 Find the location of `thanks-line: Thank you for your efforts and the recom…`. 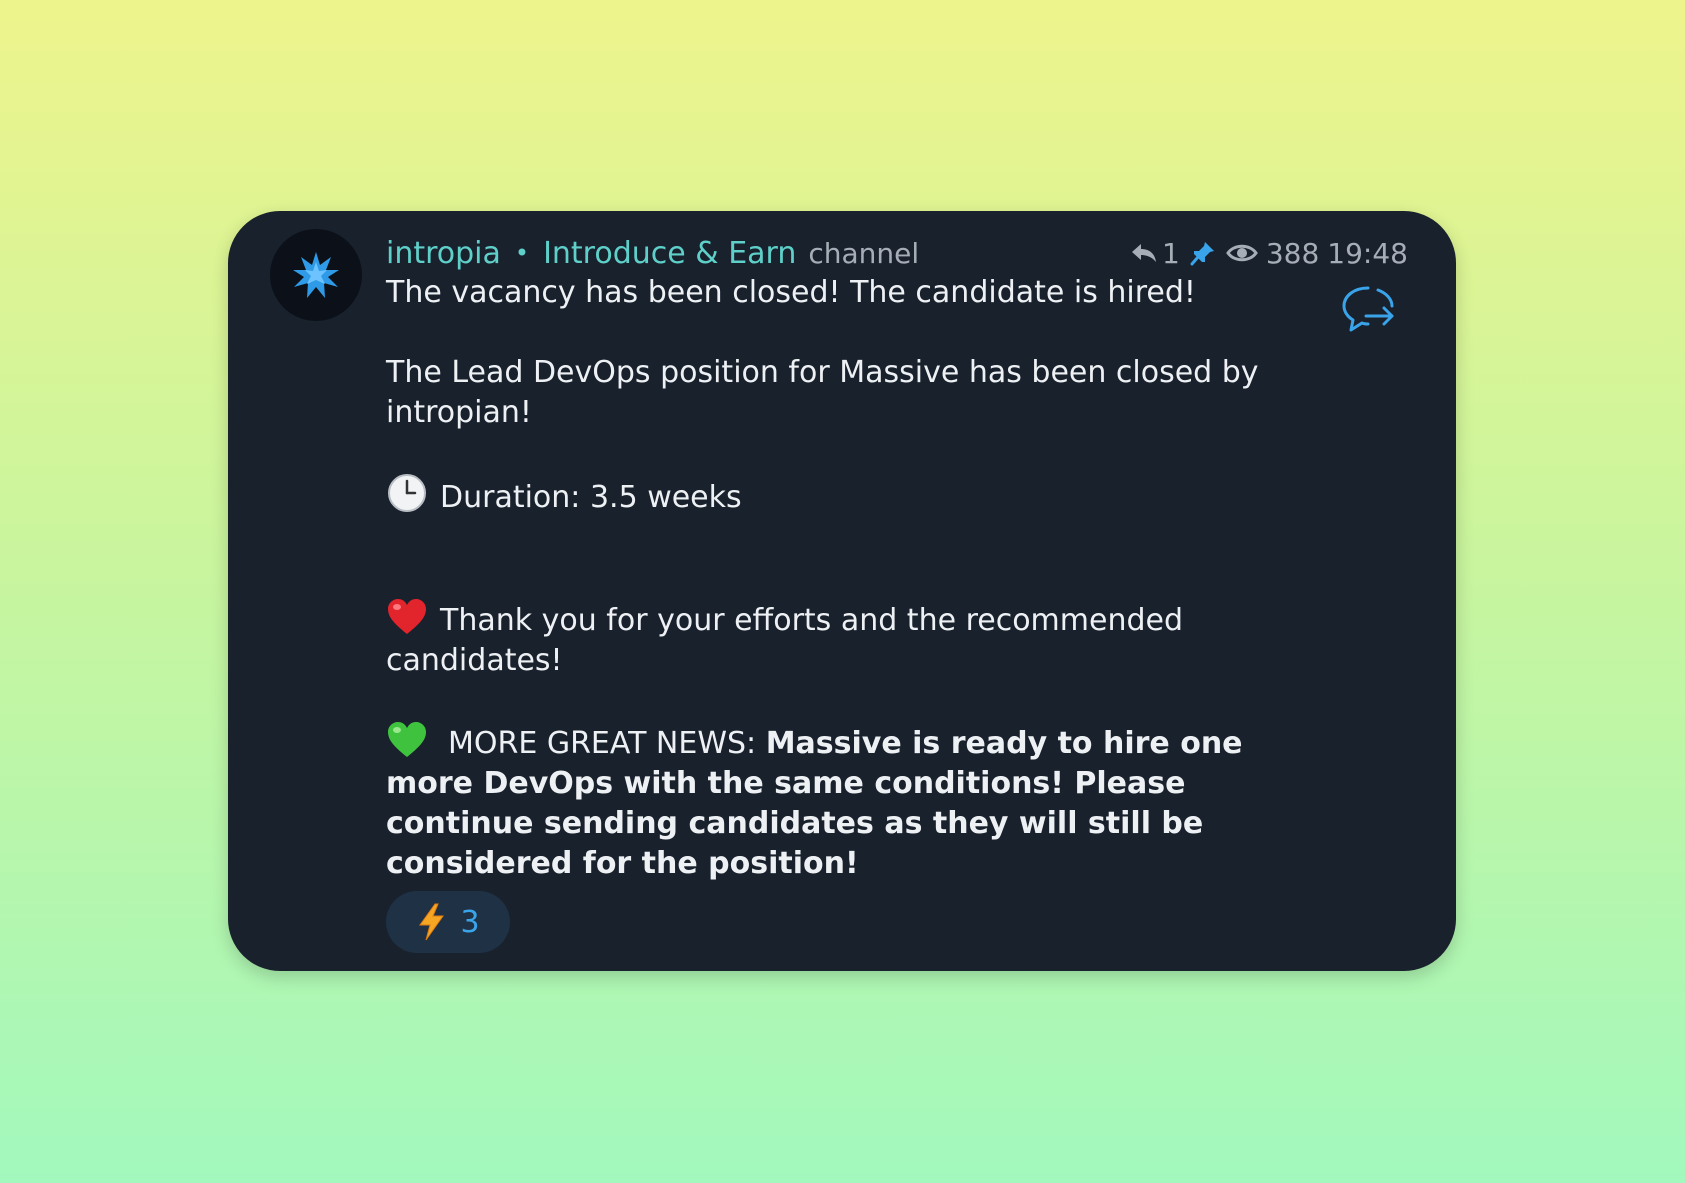

thanks-line: Thank you for your efforts and the recom… is located at coordinates (826, 639).